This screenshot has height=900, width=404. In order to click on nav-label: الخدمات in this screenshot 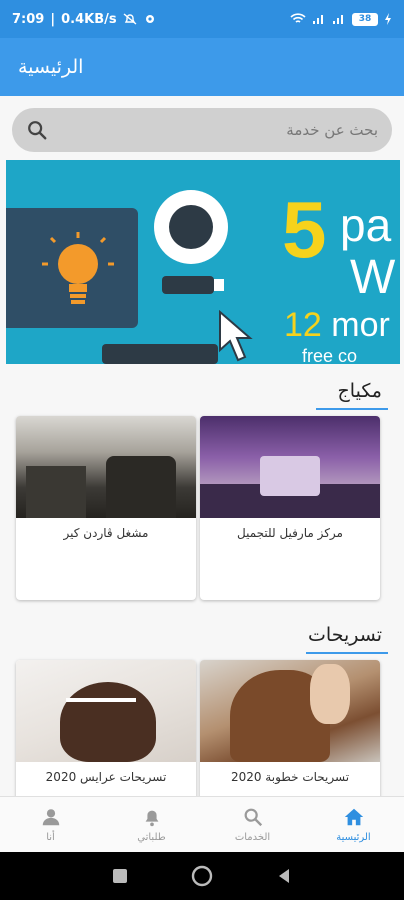, I will do `click(252, 837)`.